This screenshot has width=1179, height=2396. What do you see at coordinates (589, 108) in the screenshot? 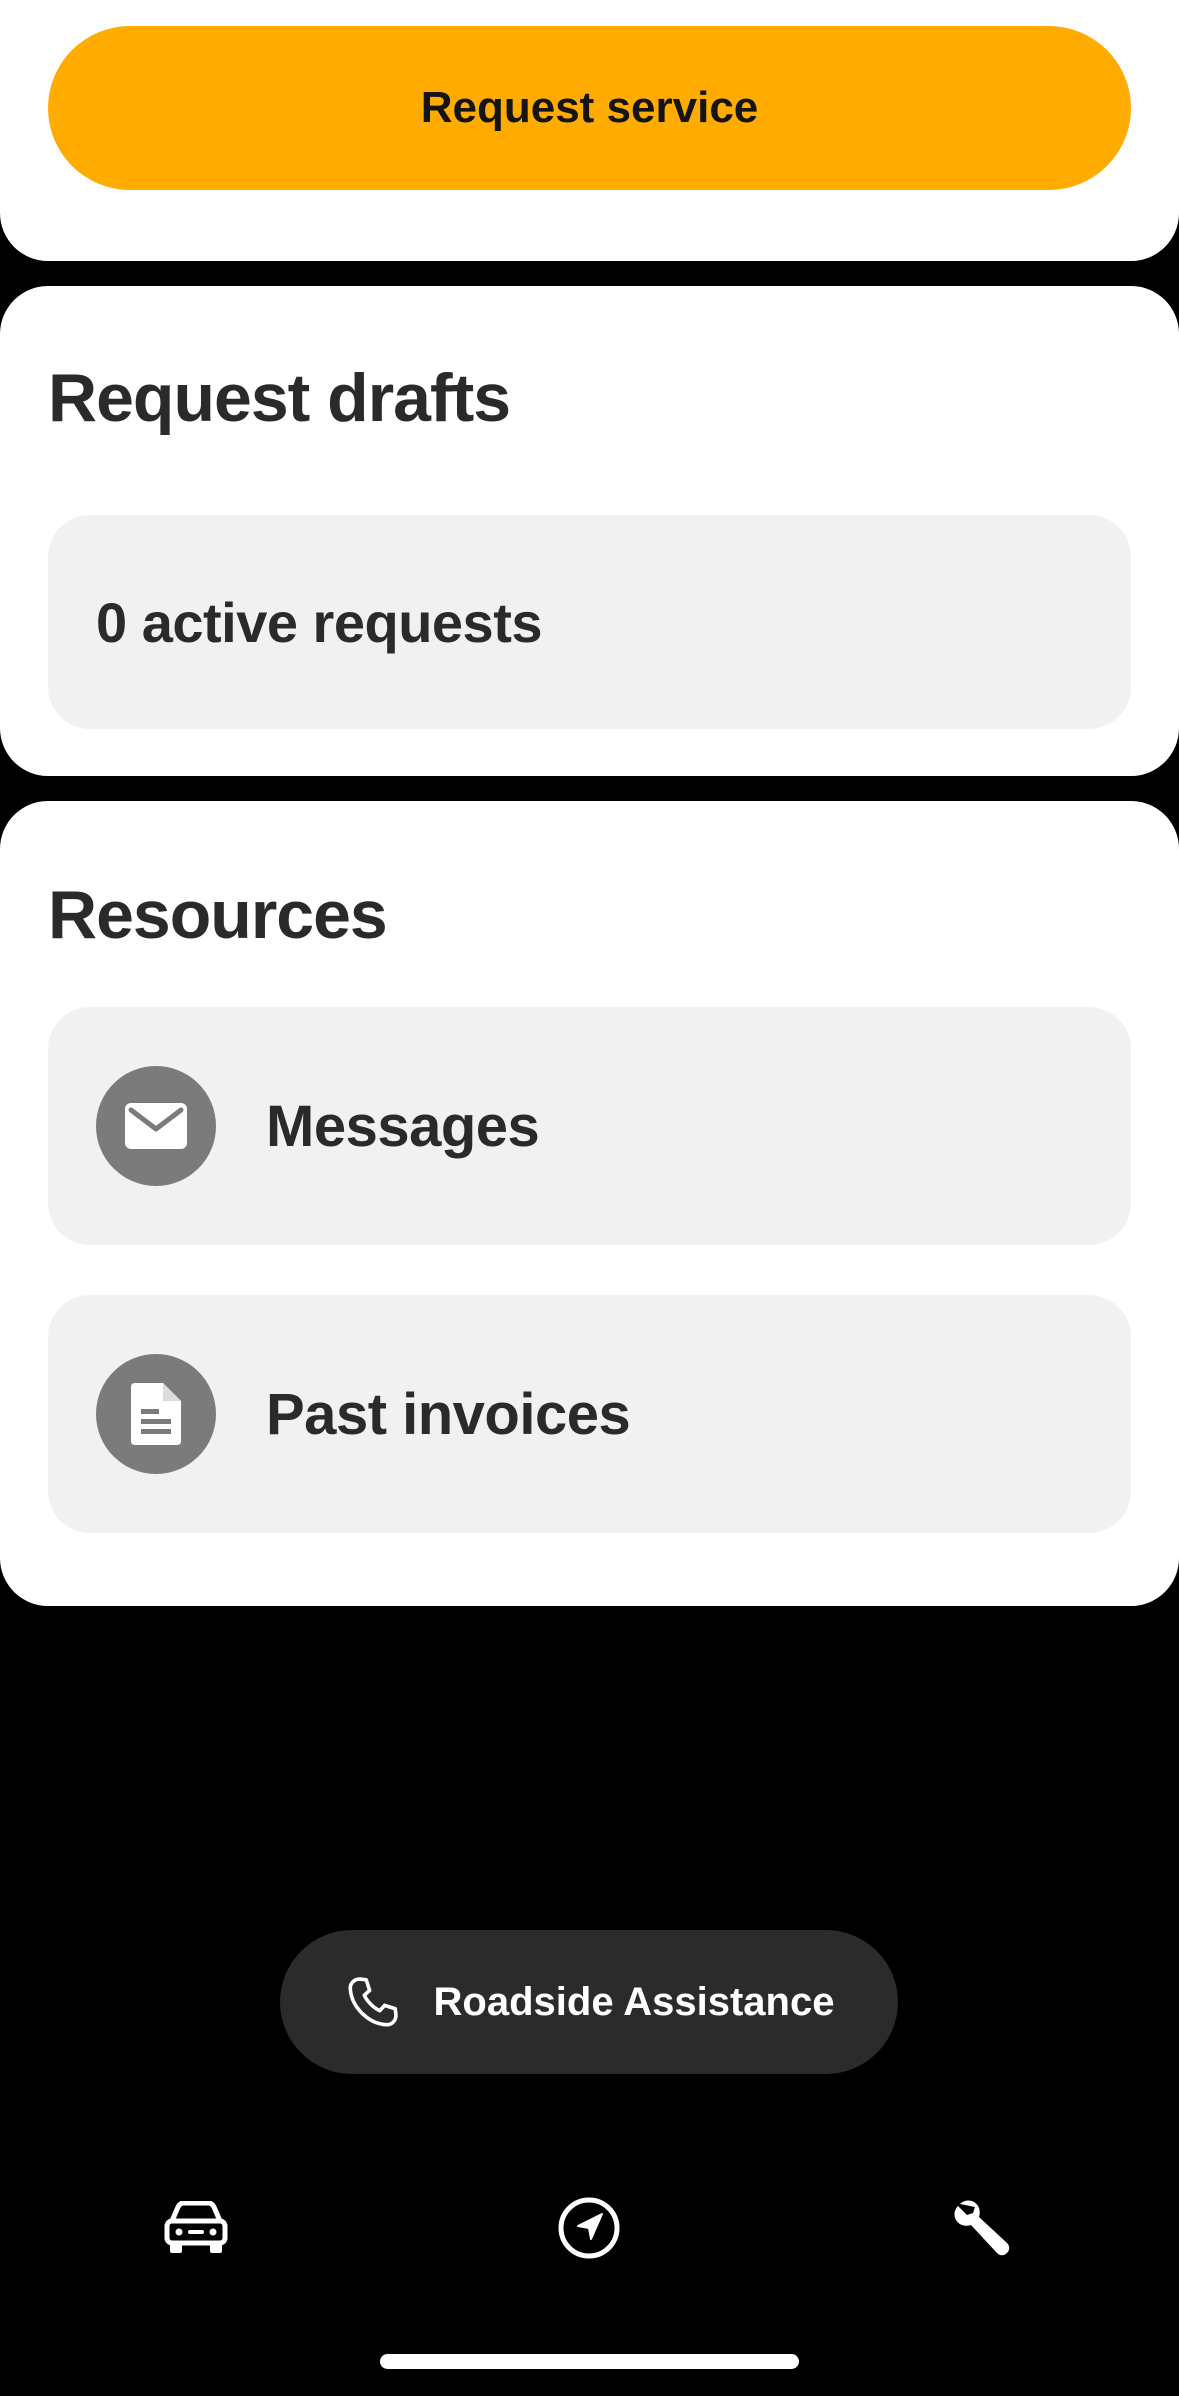
I see `request-service-button: Request service` at bounding box center [589, 108].